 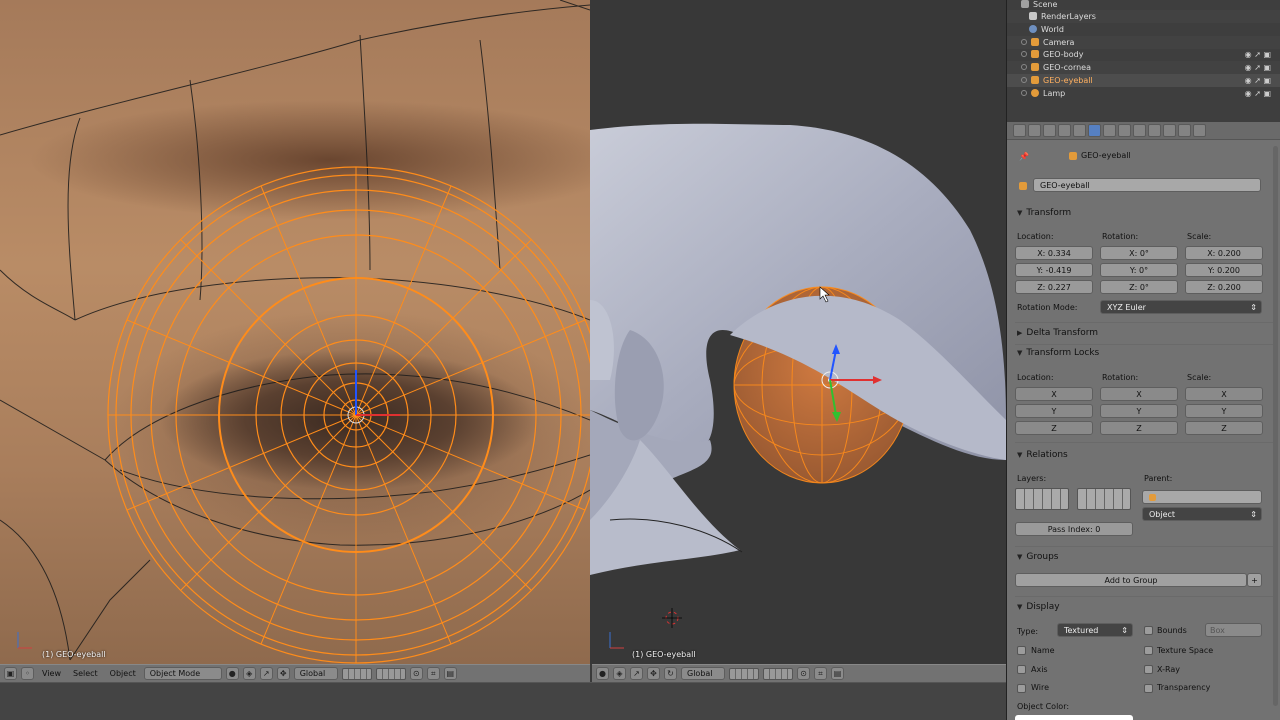 What do you see at coordinates (1143, 5) in the screenshot?
I see `outliner-row: Scene` at bounding box center [1143, 5].